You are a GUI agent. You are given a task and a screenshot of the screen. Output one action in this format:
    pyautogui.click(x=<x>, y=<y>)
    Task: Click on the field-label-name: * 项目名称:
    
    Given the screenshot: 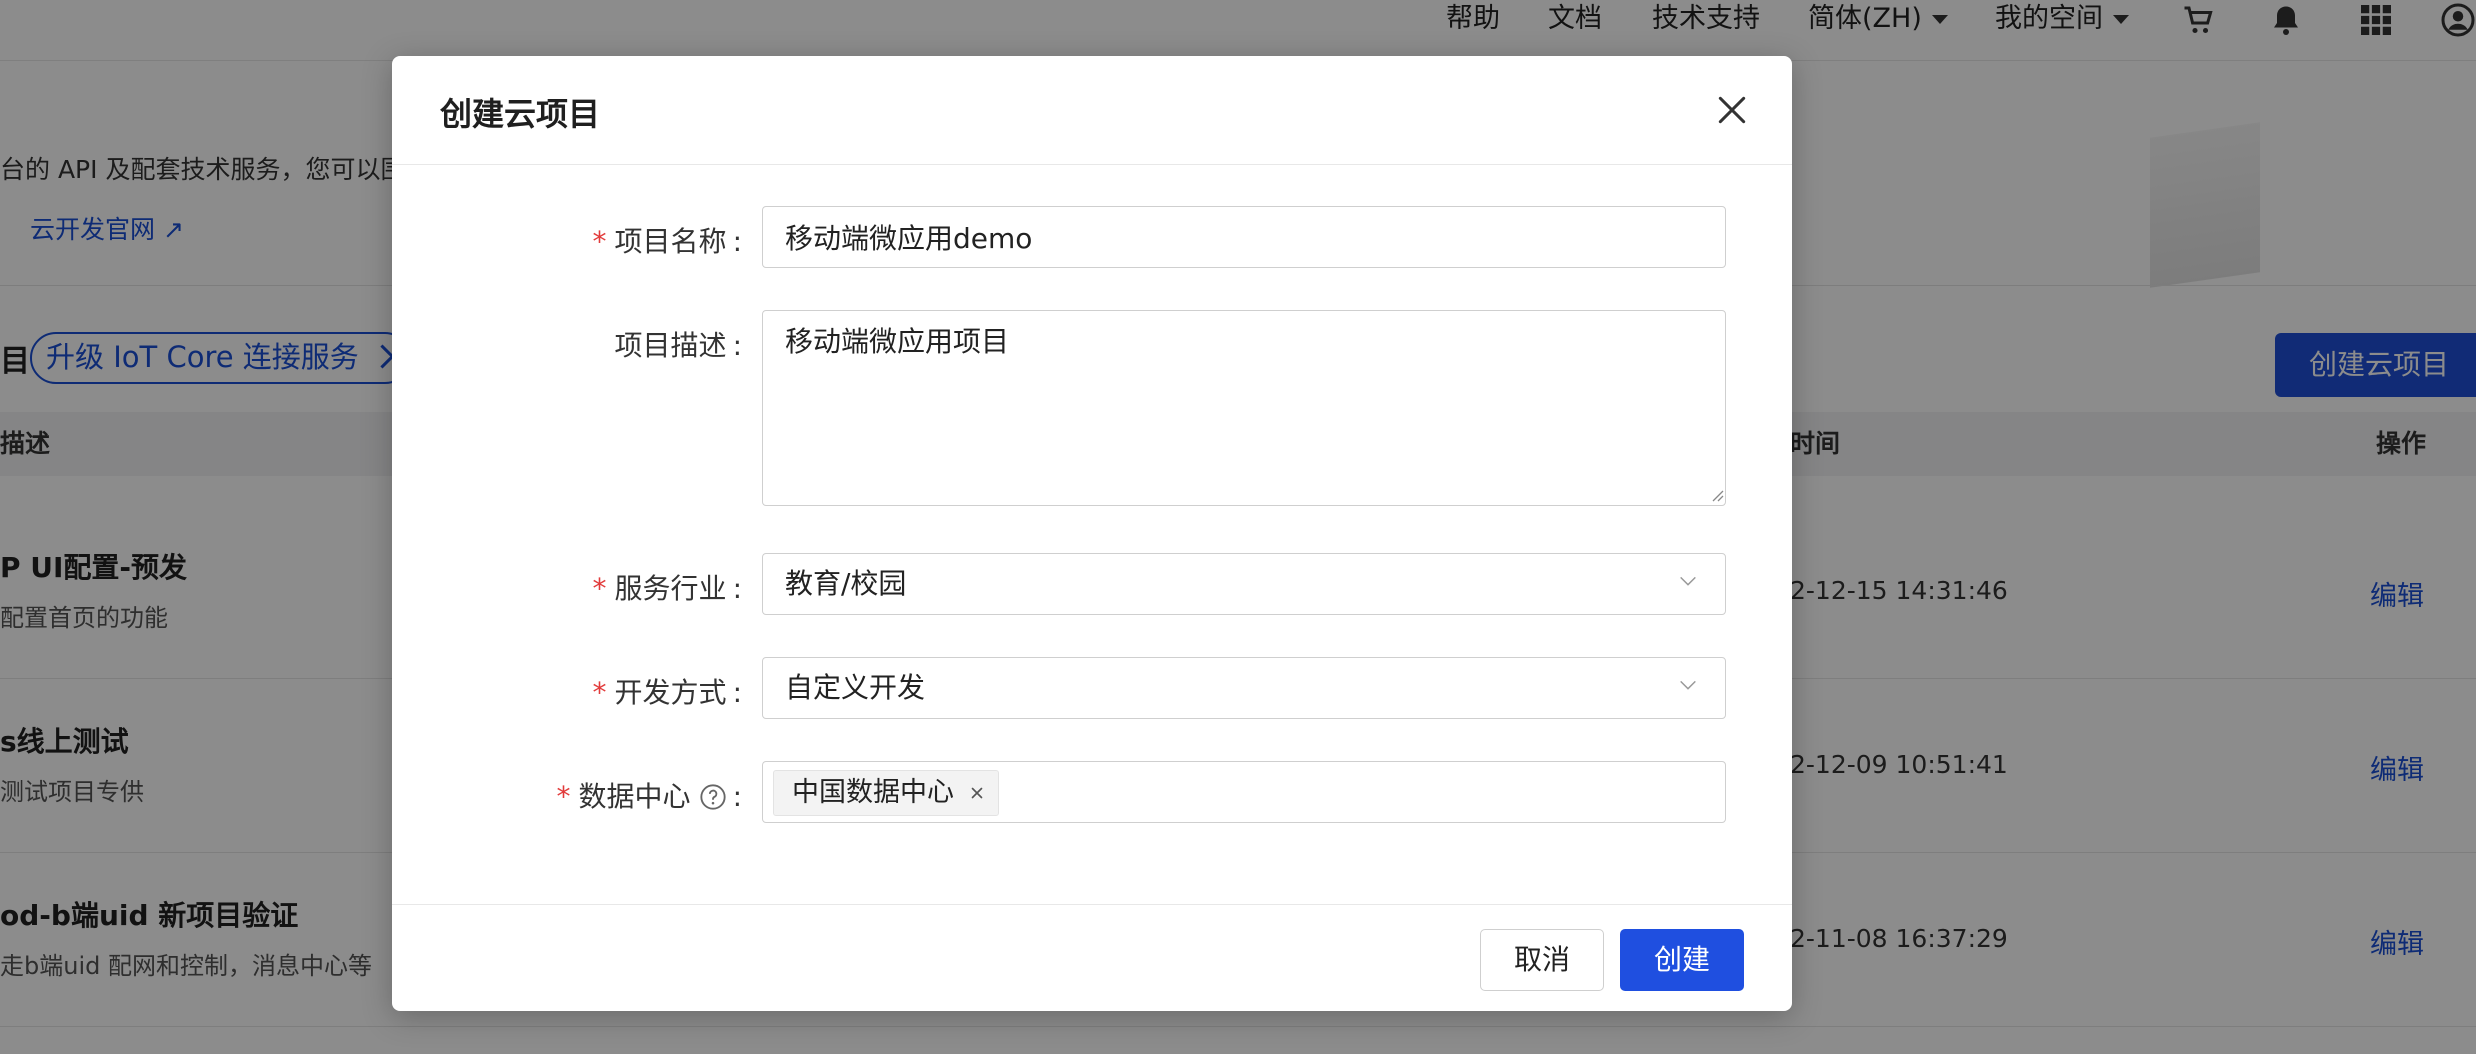 What is the action you would take?
    pyautogui.click(x=667, y=240)
    